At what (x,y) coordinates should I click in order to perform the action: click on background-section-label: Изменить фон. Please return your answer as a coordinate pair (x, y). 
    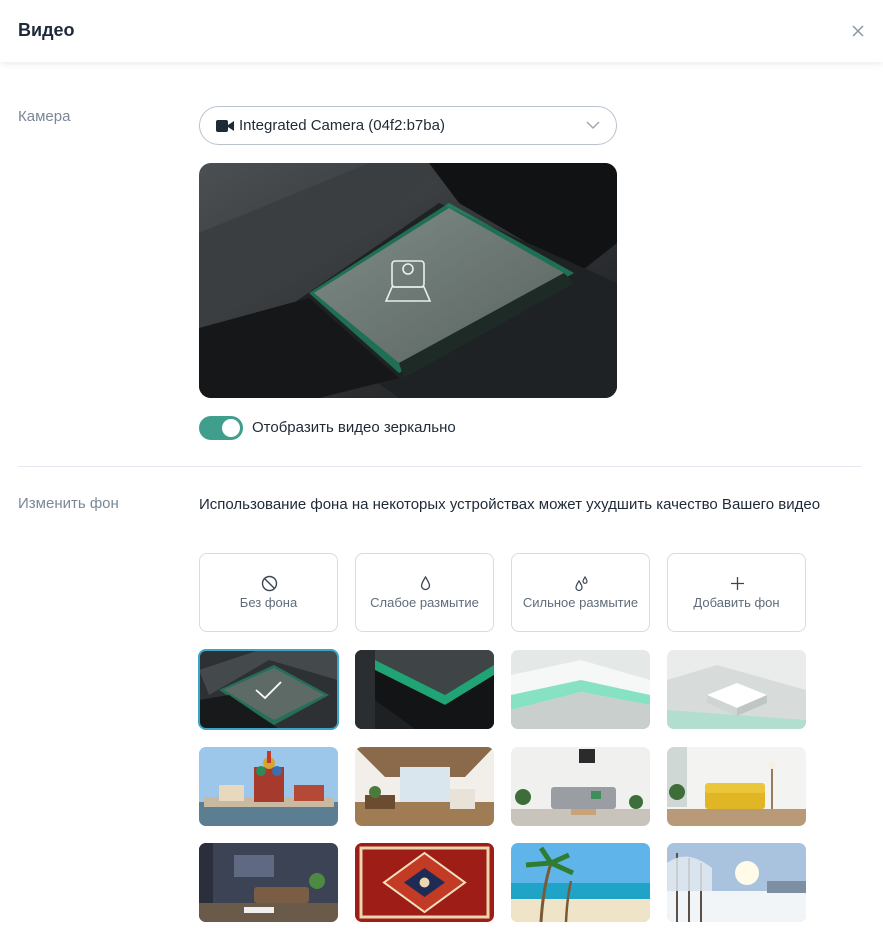
    Looking at the image, I should click on (68, 503).